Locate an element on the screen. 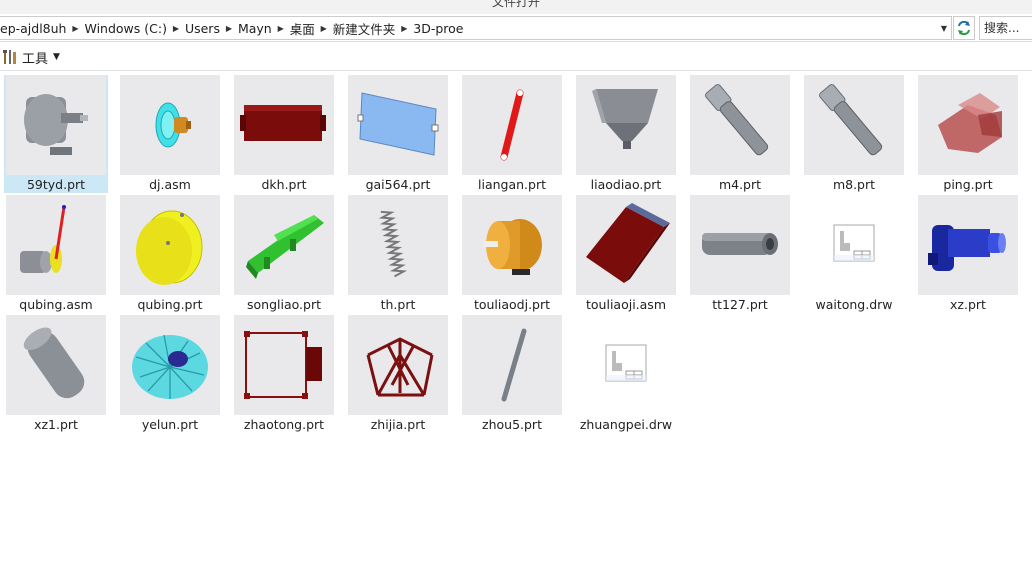 The width and height of the screenshot is (1032, 579). impeller-icon is located at coordinates (170, 365).